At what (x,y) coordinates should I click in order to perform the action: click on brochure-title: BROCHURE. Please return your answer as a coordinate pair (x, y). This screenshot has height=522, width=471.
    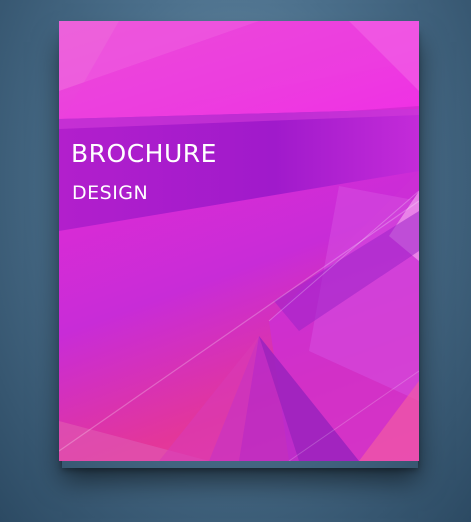
    Looking at the image, I should click on (144, 153).